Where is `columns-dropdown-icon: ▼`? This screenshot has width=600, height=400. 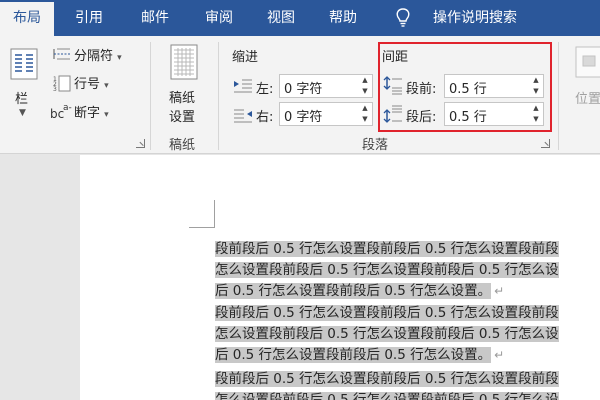 columns-dropdown-icon: ▼ is located at coordinates (22, 113).